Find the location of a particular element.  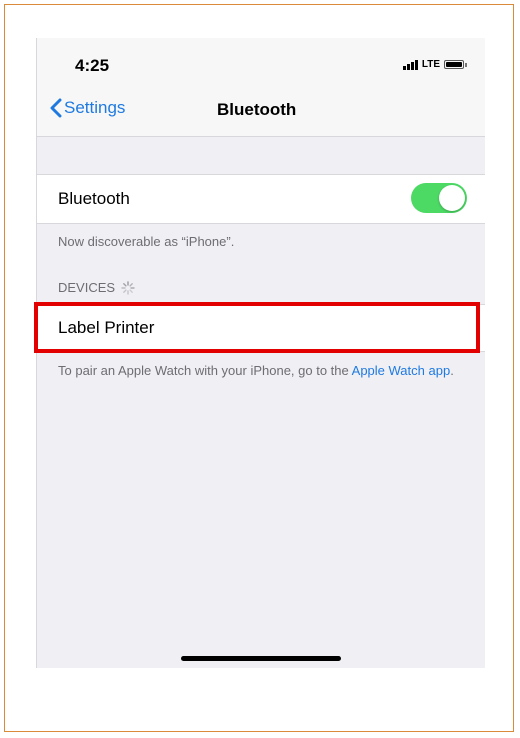

loading-spinner-icon is located at coordinates (128, 287).